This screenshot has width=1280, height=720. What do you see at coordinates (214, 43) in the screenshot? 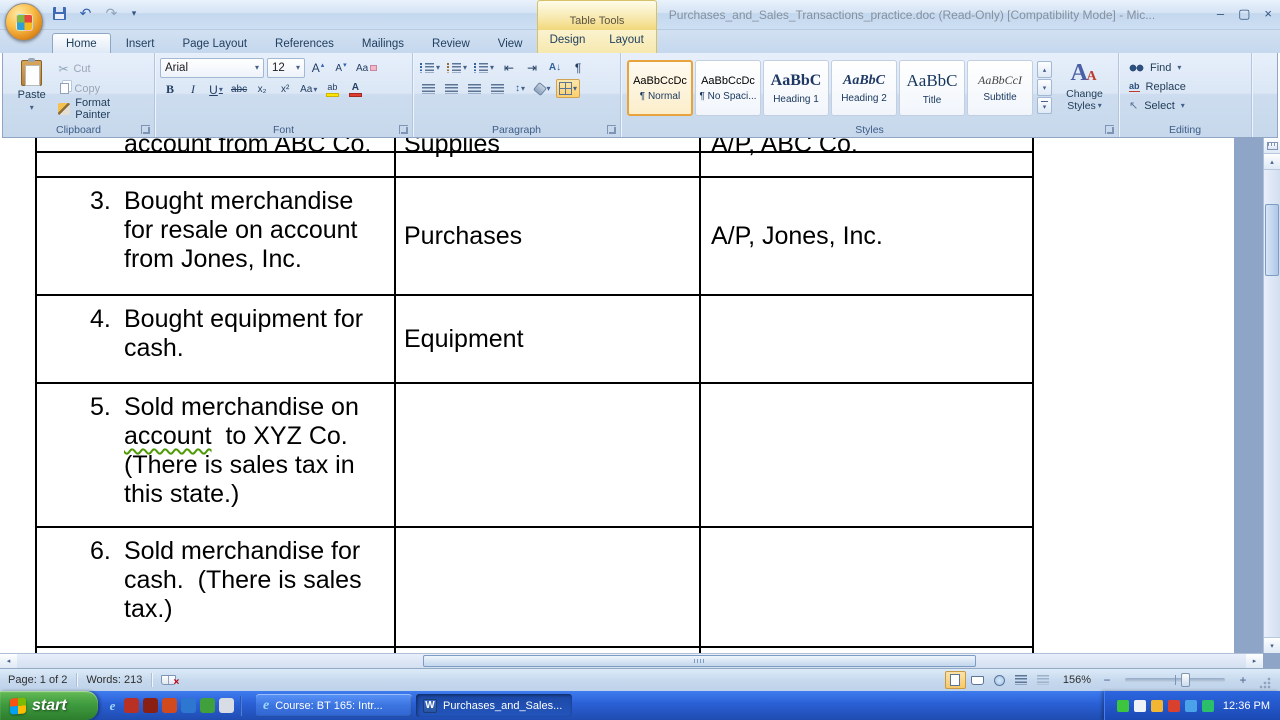
I see `tab-page-layout: Page Layout` at bounding box center [214, 43].